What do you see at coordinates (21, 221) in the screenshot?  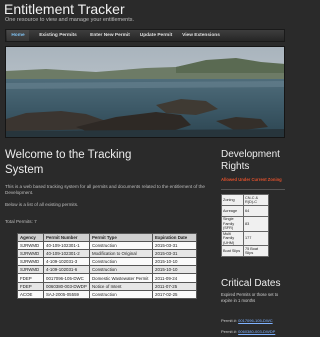 I see `total-permits: Total Permits: 7` at bounding box center [21, 221].